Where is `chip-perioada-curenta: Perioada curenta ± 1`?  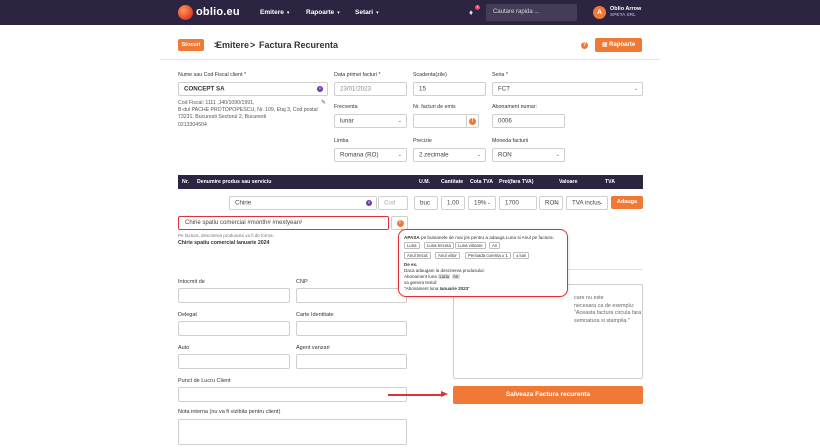 chip-perioada-curenta: Perioada curenta ± 1 is located at coordinates (488, 255).